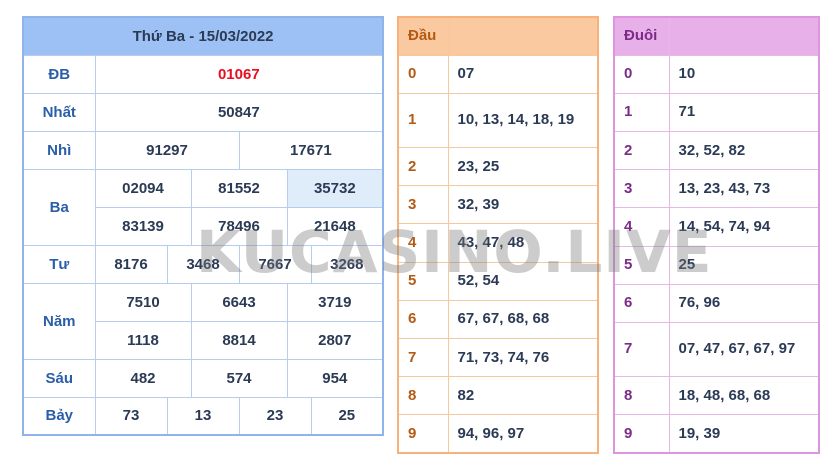  What do you see at coordinates (744, 265) in the screenshot?
I see `tail-numbers: 25` at bounding box center [744, 265].